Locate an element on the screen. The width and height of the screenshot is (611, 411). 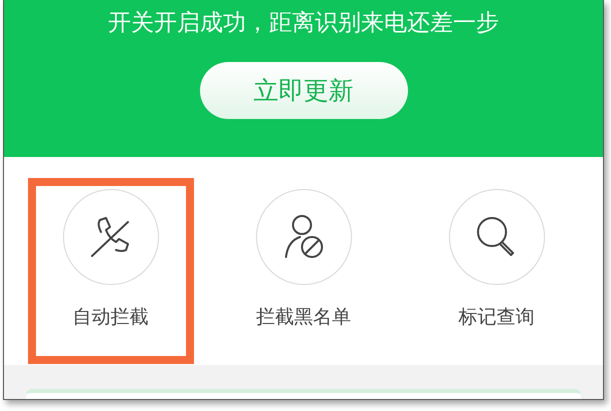
feature-item: 标记查询 is located at coordinates (497, 271).